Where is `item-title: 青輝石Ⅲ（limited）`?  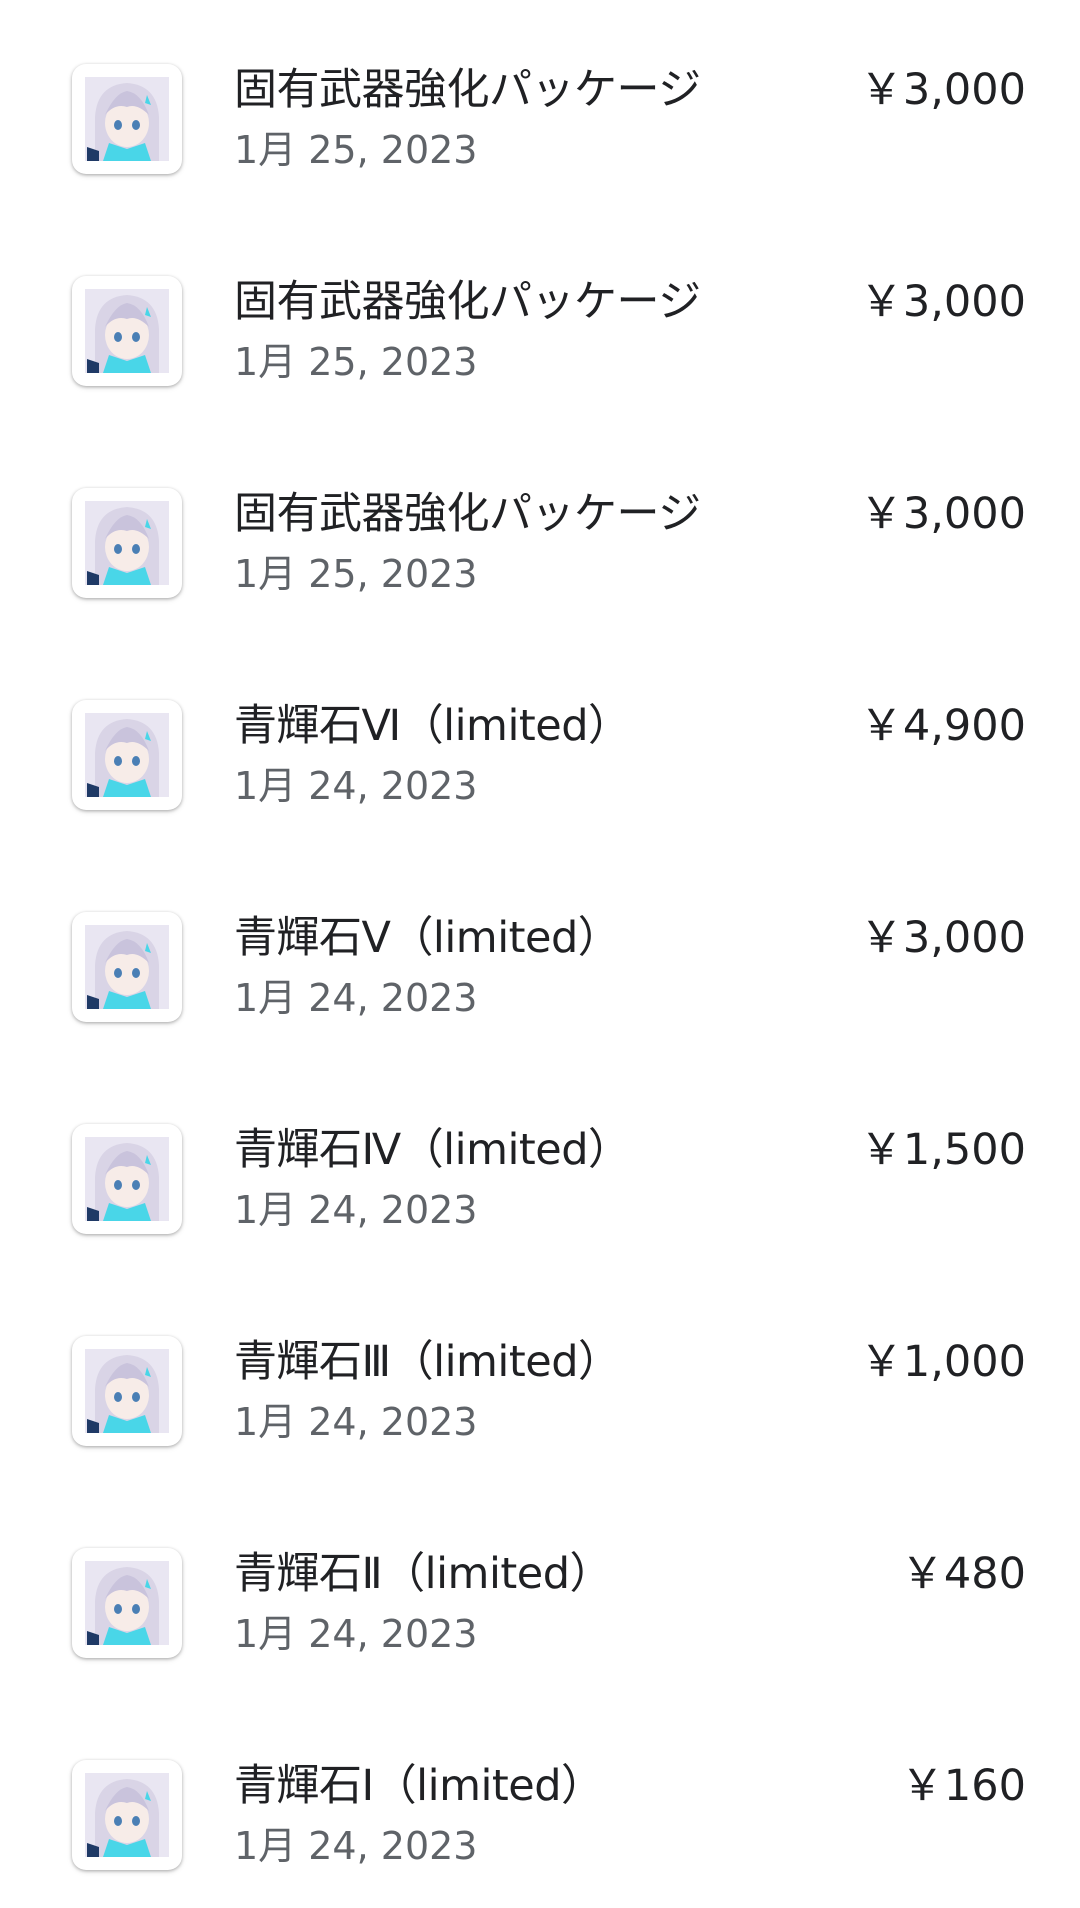 item-title: 青輝石Ⅲ（limited） is located at coordinates (427, 1362).